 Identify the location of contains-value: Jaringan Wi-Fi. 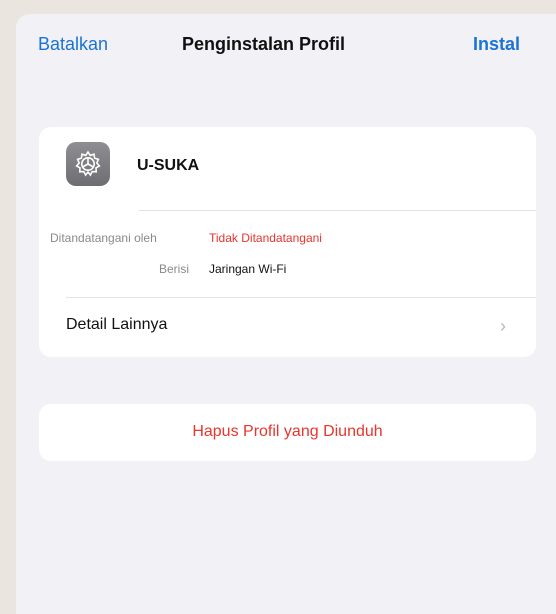
(248, 269).